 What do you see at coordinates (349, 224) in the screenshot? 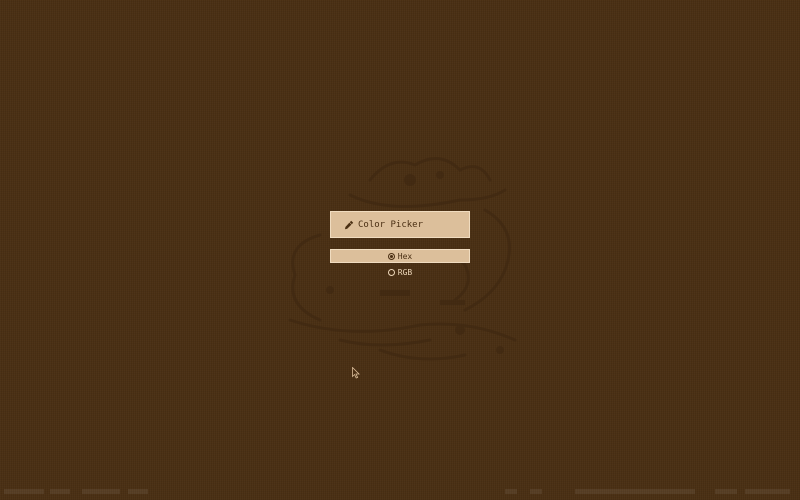
I see `eyedropper-icon` at bounding box center [349, 224].